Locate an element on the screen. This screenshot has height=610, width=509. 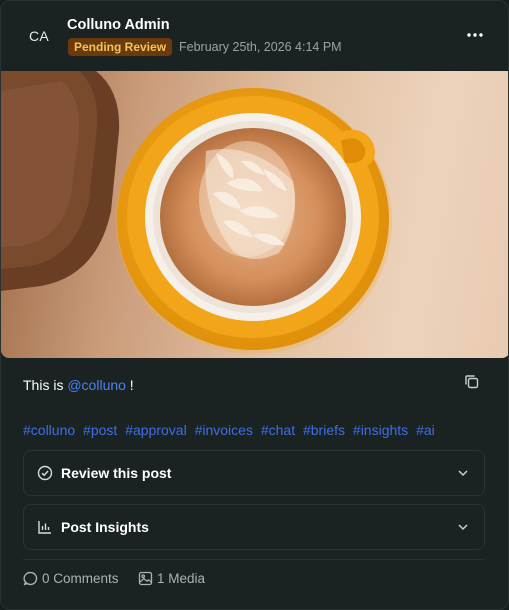
copy-icon is located at coordinates (472, 382).